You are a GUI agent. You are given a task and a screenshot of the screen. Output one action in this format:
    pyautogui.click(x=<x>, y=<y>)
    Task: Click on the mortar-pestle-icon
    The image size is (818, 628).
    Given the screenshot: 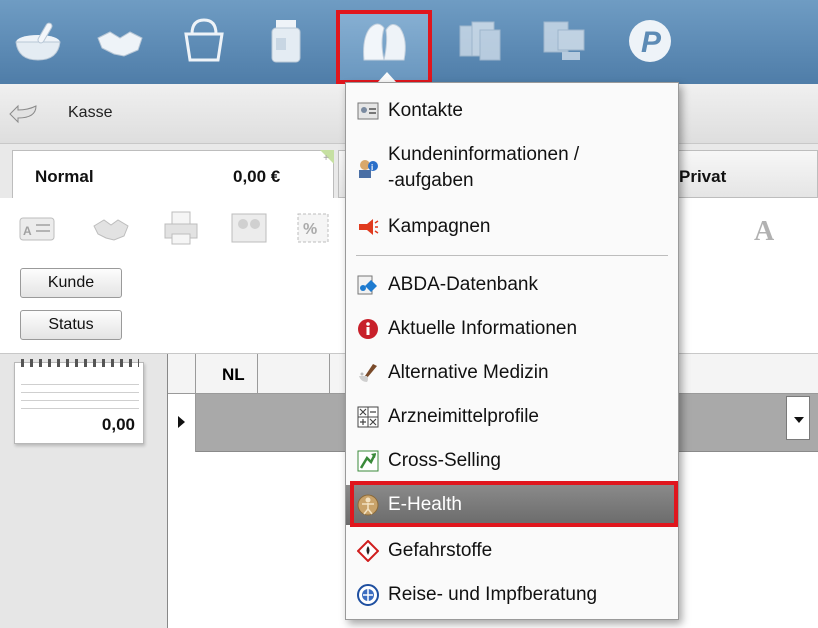 What is the action you would take?
    pyautogui.click(x=368, y=373)
    